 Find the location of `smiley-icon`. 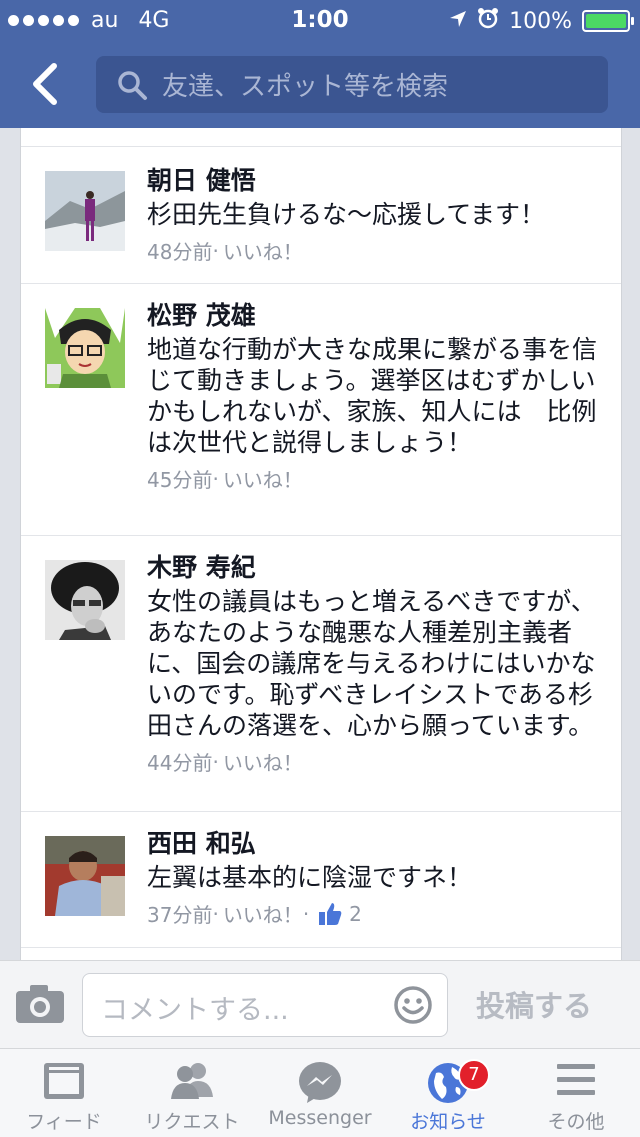

smiley-icon is located at coordinates (413, 1005).